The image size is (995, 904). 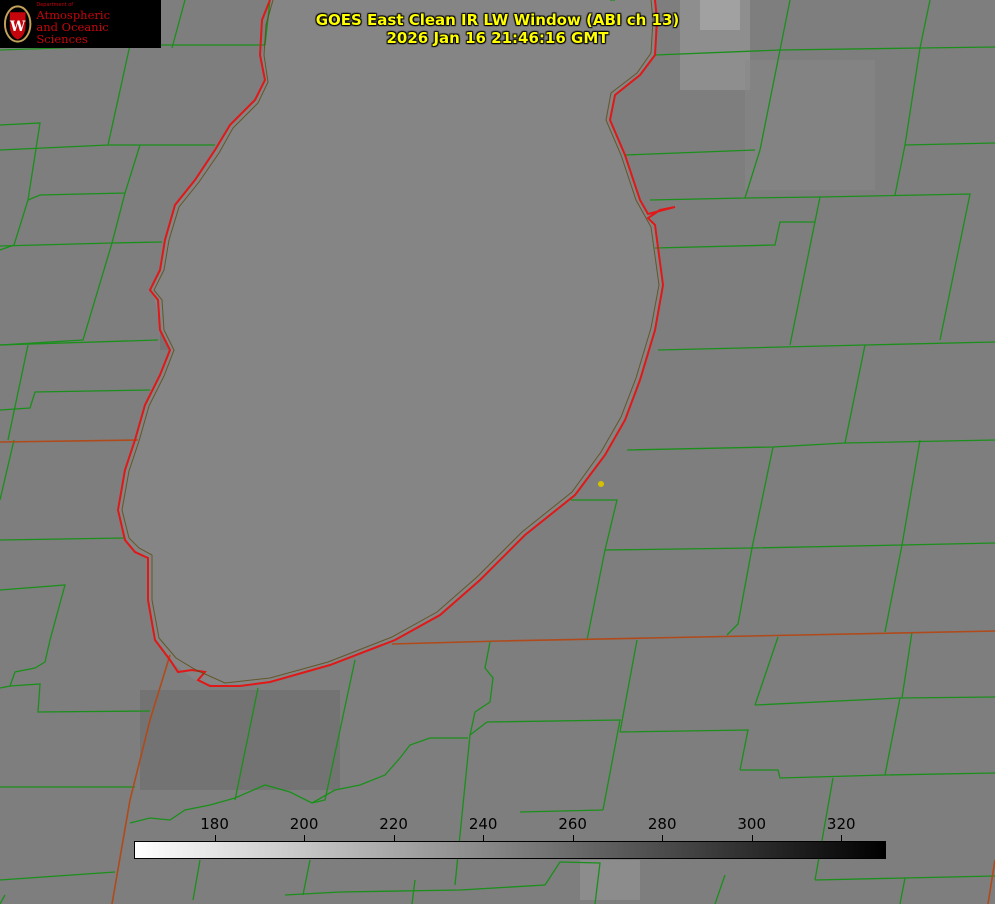 I want to click on colorbar-tick-label: 320, so click(x=841, y=824).